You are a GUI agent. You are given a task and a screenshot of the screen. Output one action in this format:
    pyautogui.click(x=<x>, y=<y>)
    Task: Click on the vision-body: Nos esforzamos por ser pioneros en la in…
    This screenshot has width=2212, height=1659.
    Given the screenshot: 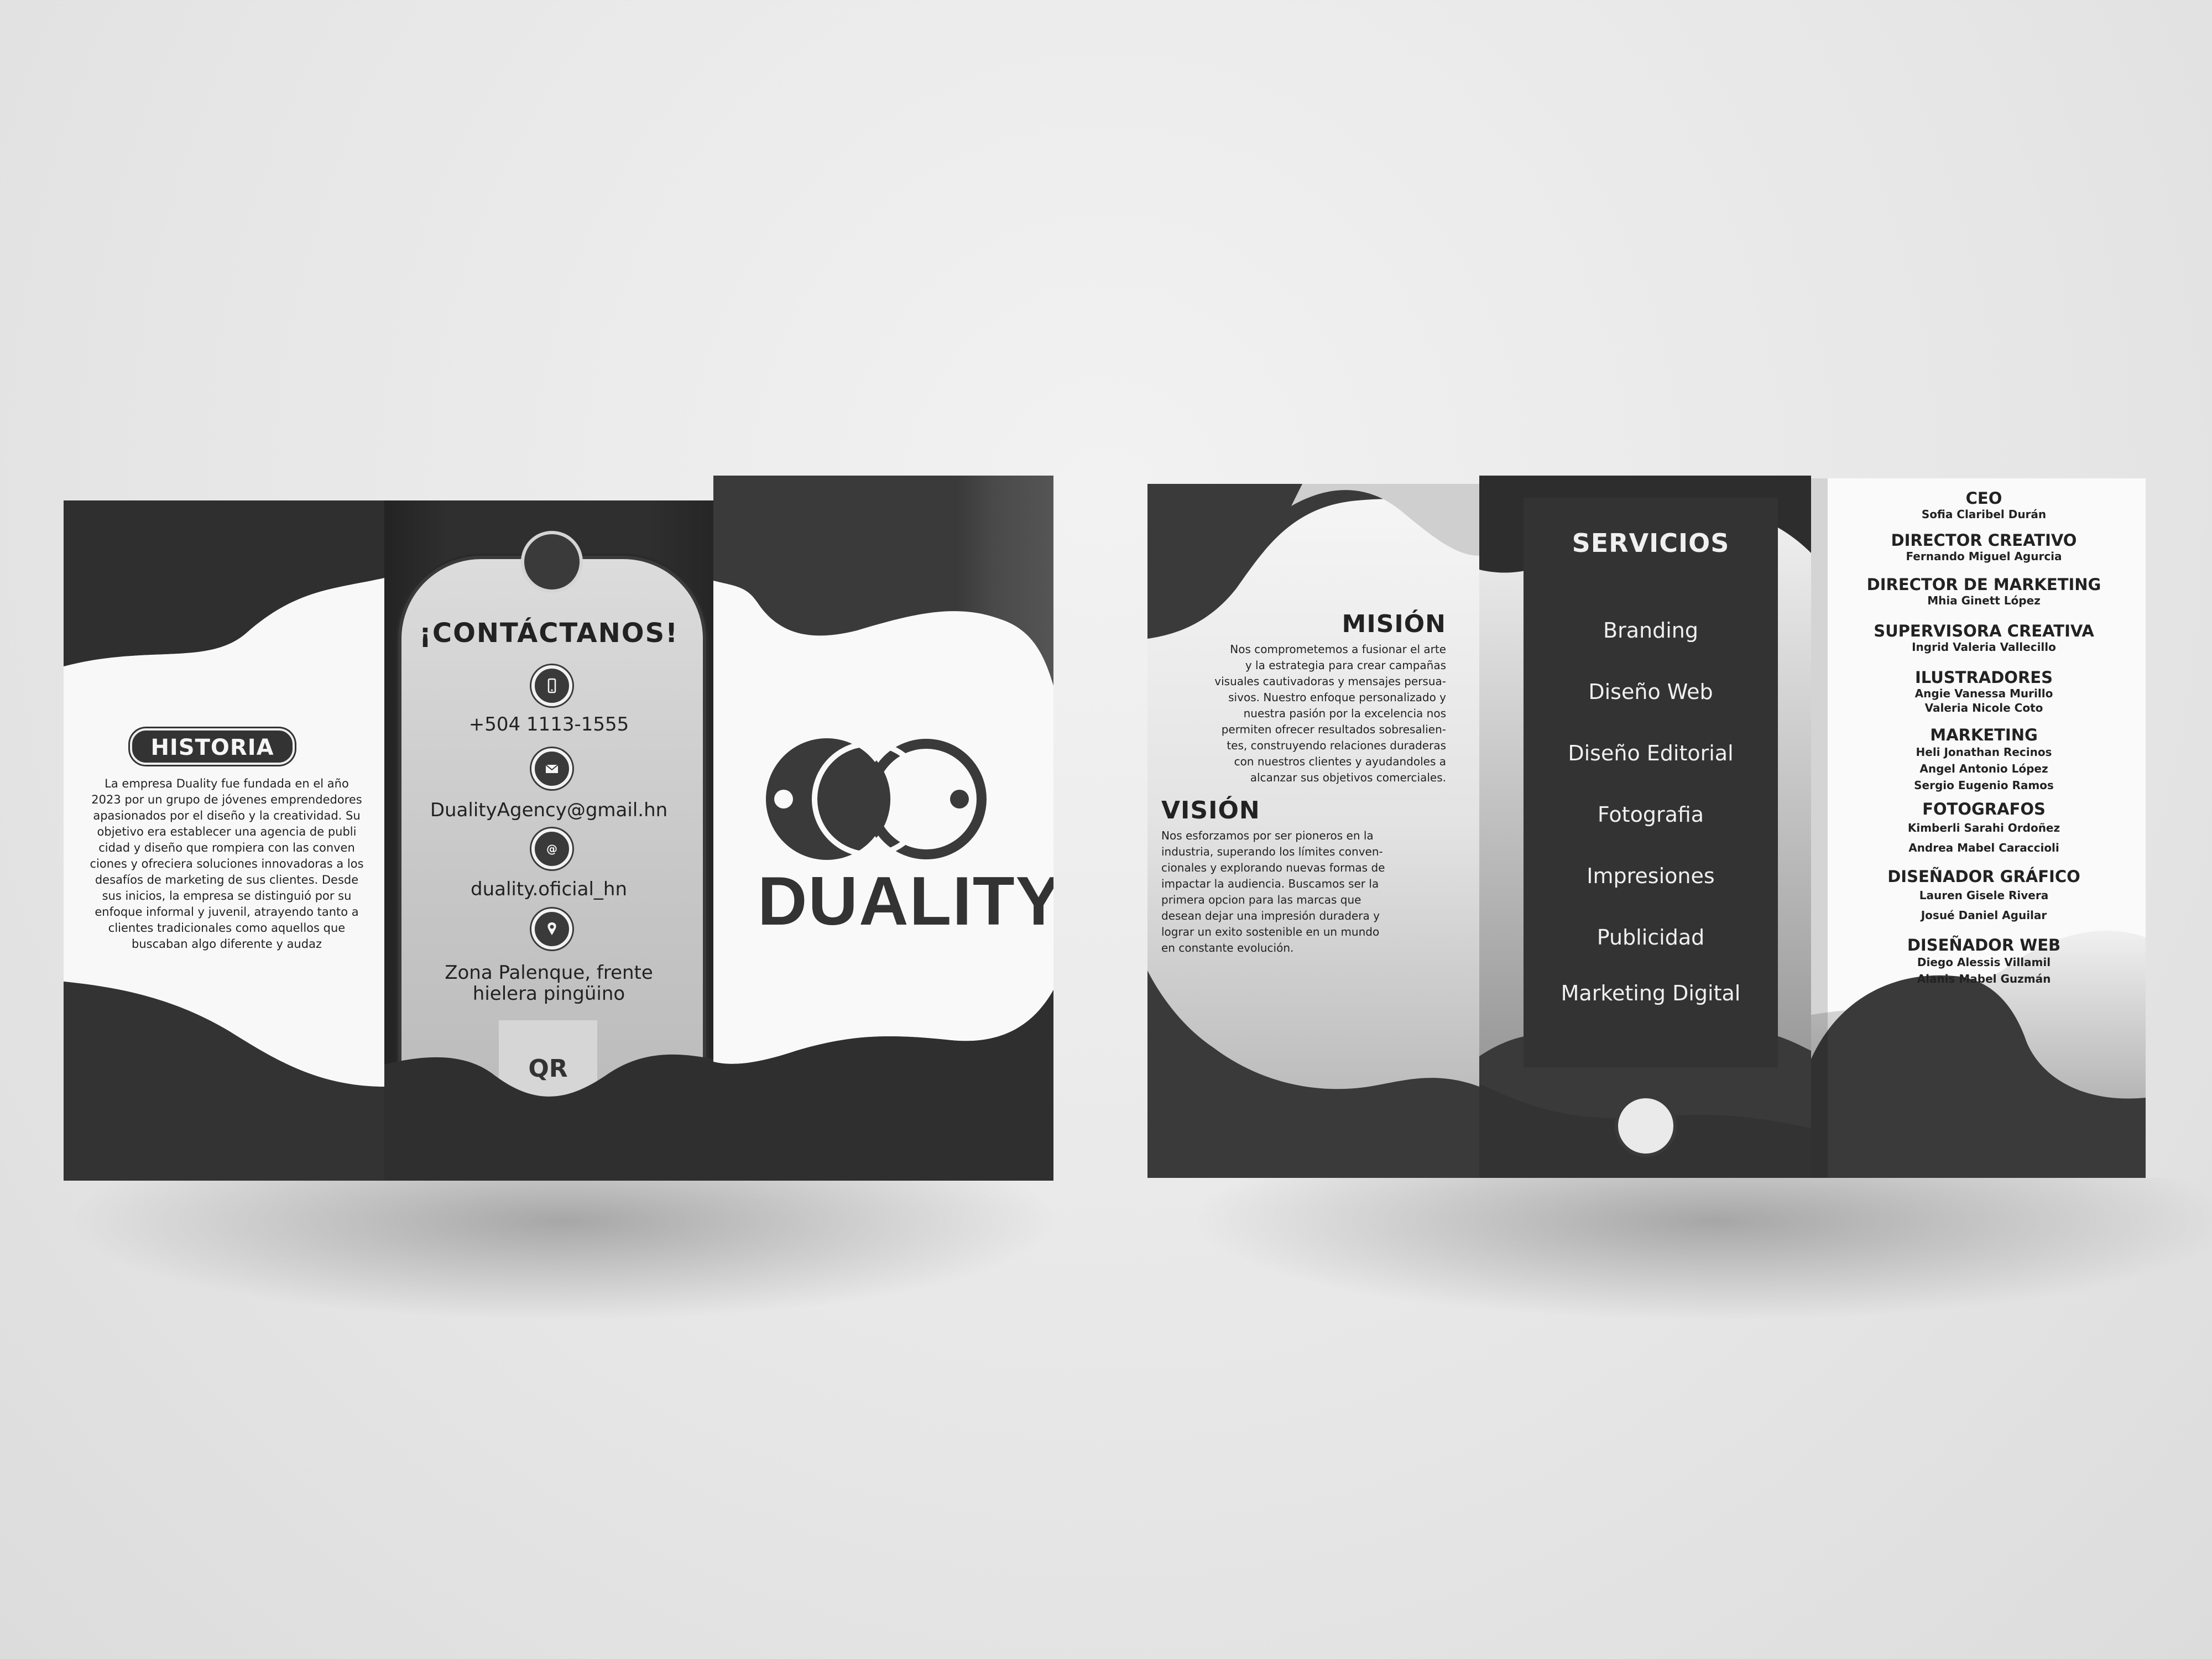 What is the action you would take?
    pyautogui.click(x=1273, y=892)
    